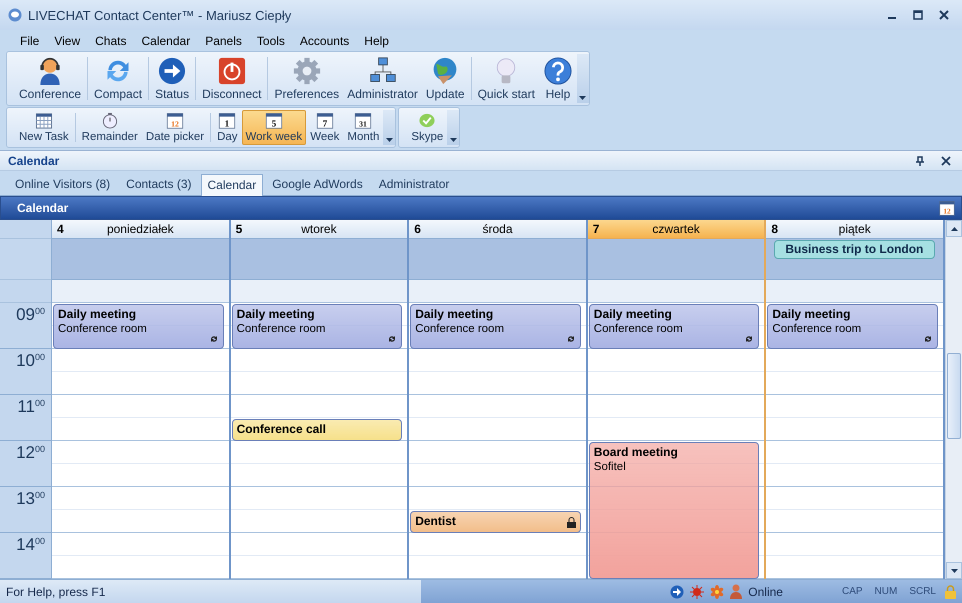 Image resolution: width=962 pixels, height=603 pixels. I want to click on tab: Contacts (3), so click(159, 184).